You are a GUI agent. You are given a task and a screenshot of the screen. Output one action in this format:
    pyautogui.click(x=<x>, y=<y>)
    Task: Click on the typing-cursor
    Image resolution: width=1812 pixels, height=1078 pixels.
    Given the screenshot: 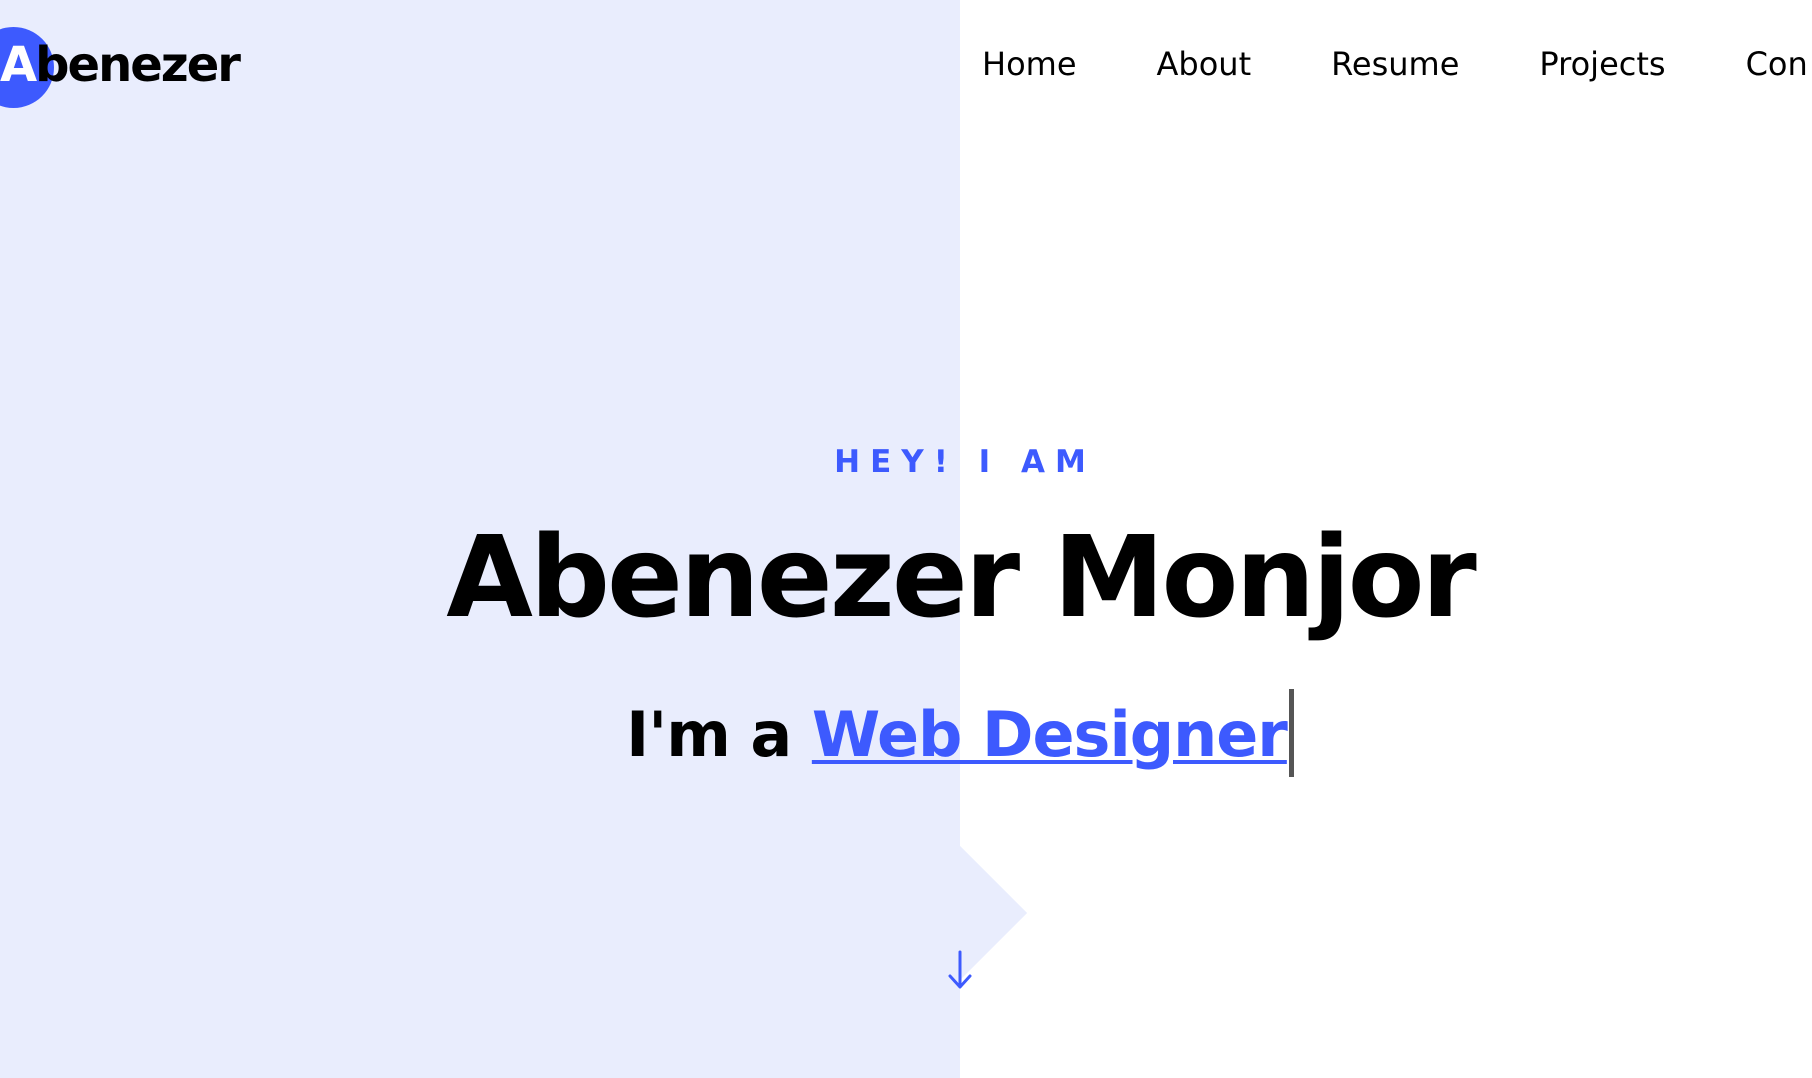 What is the action you would take?
    pyautogui.click(x=1291, y=732)
    